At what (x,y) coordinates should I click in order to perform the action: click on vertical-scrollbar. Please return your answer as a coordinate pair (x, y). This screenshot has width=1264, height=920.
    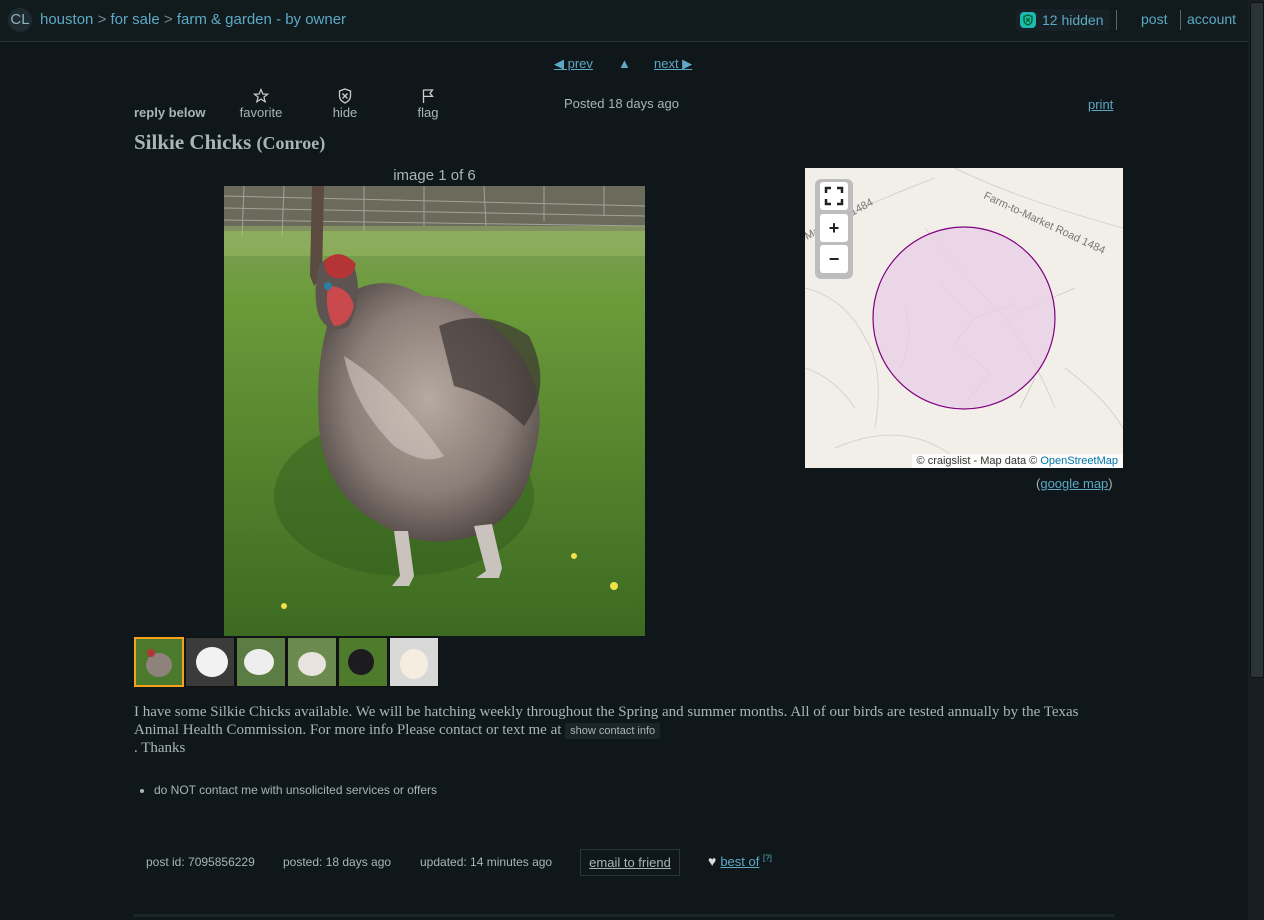
    Looking at the image, I should click on (1256, 460).